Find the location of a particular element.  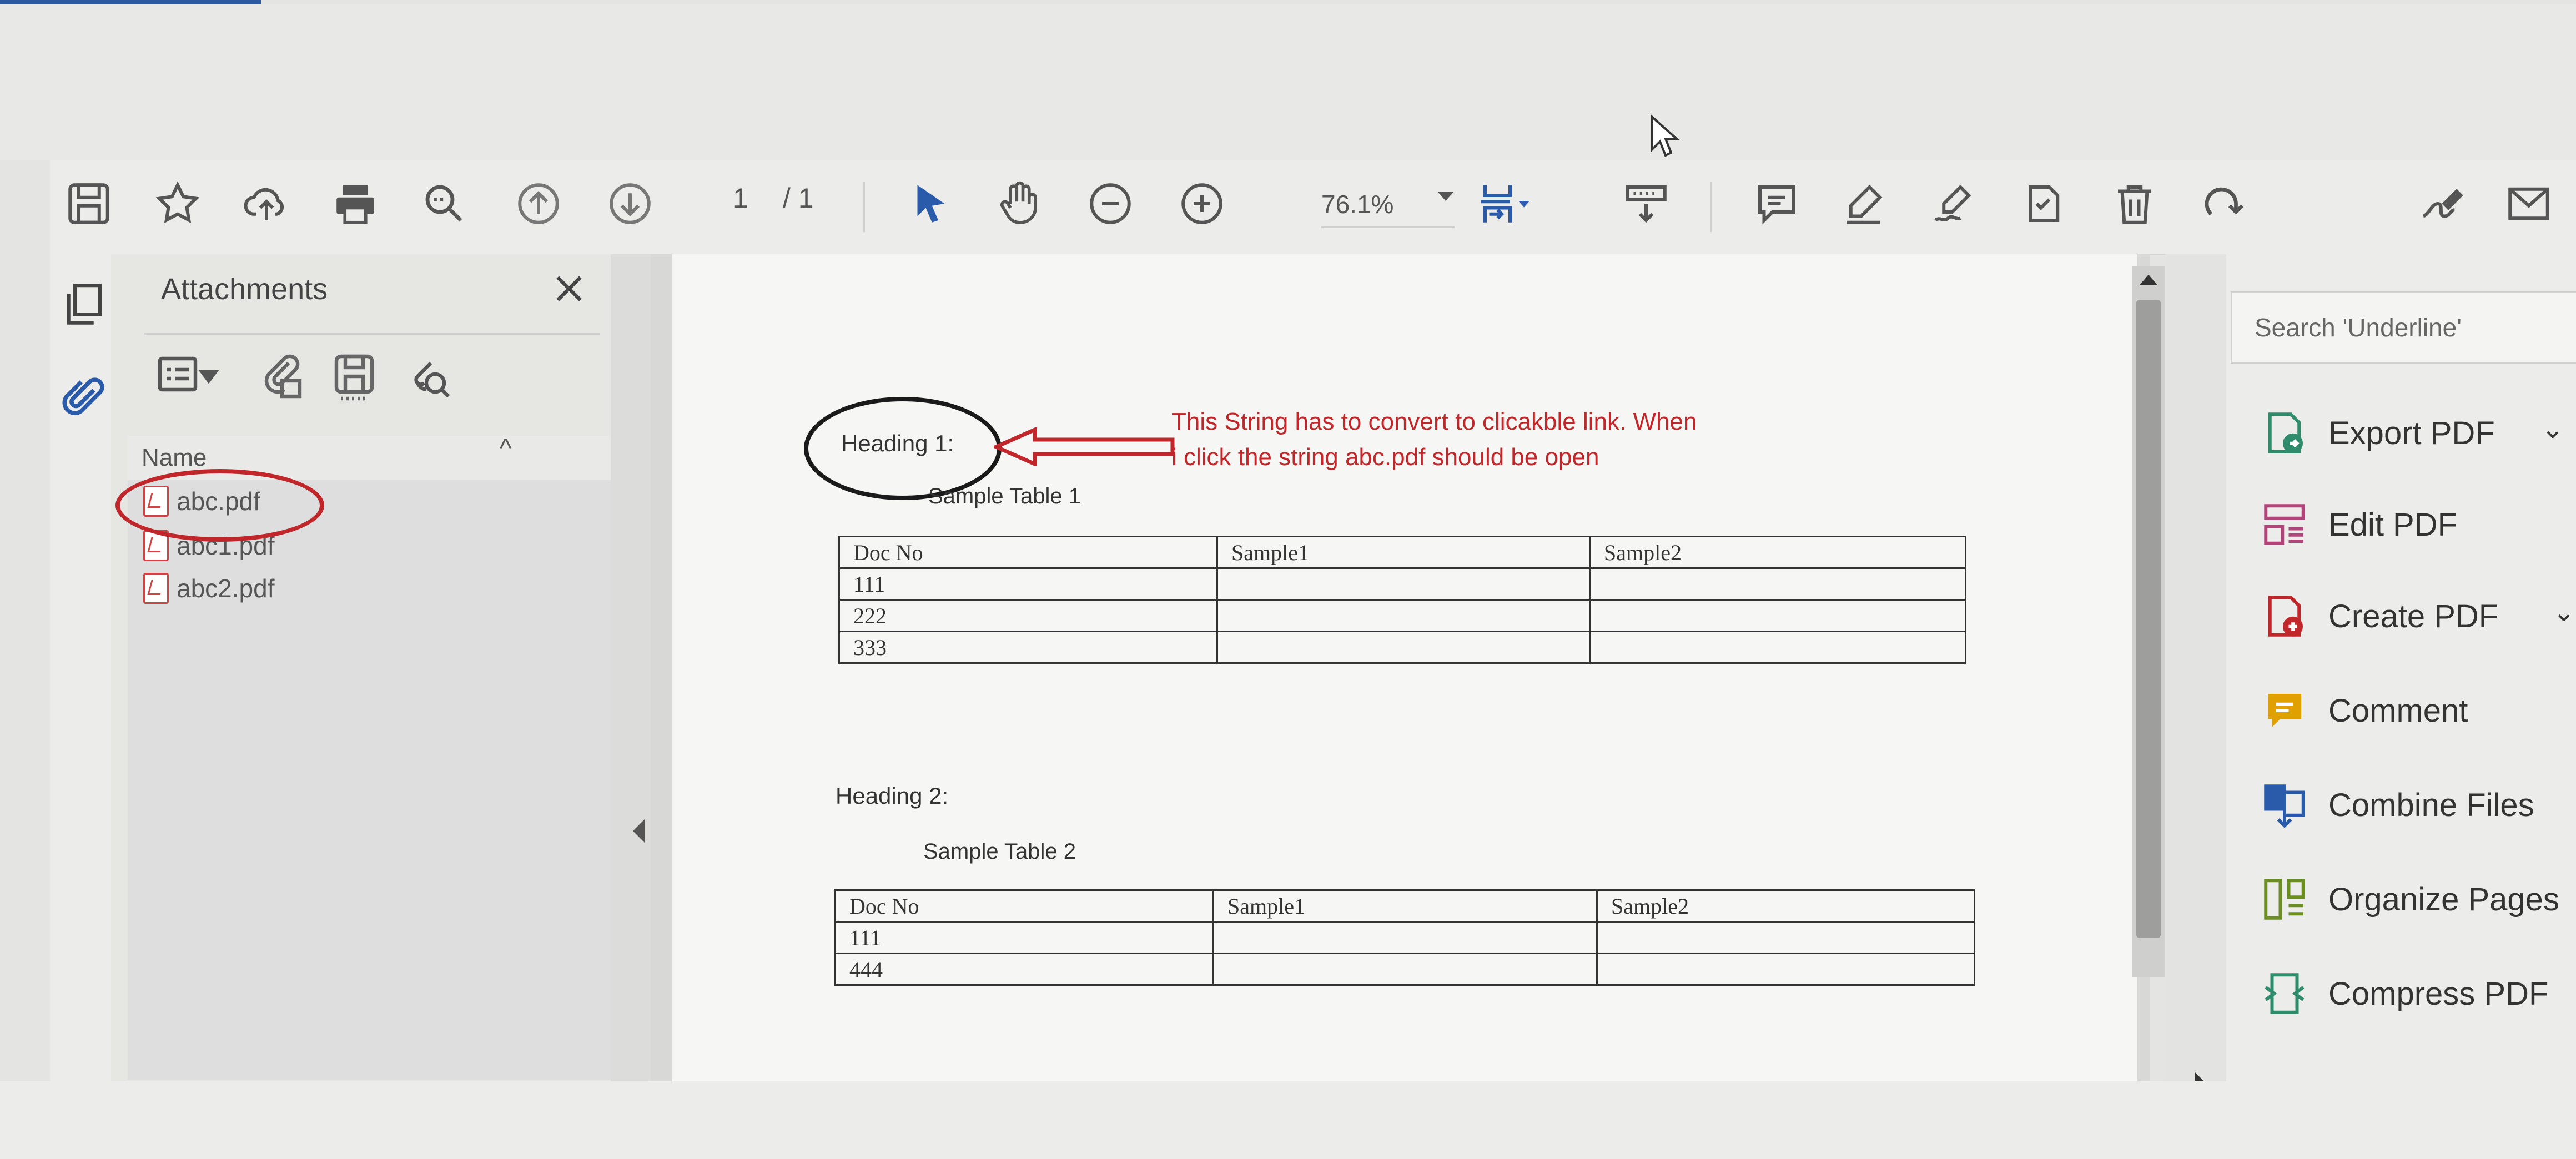

select-tool-icon is located at coordinates (930, 203).